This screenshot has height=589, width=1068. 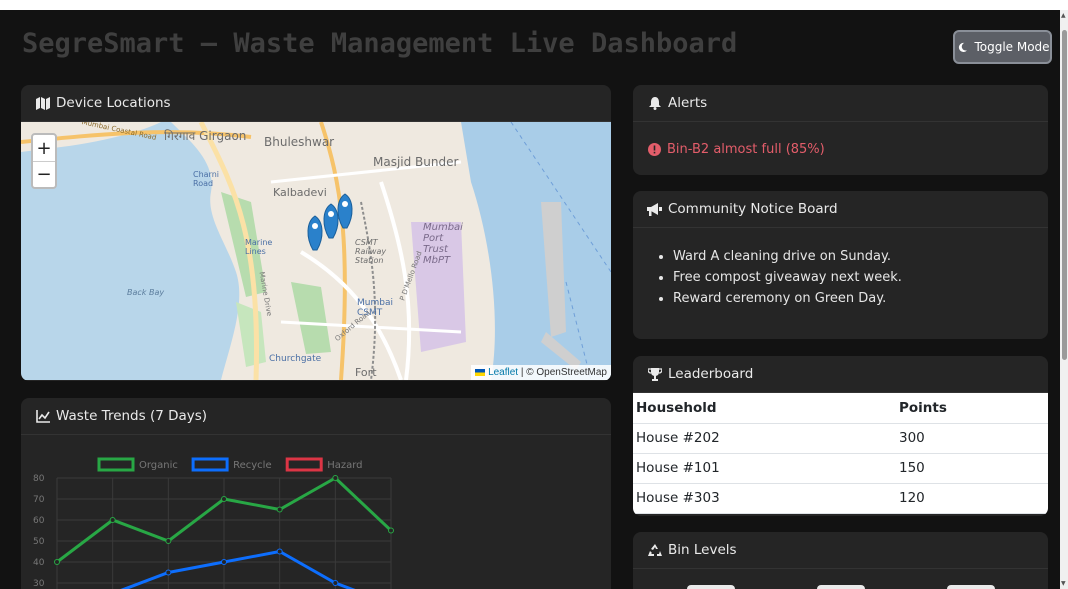 I want to click on waste-trends-title: Waste Trends (7 Days), so click(x=132, y=416).